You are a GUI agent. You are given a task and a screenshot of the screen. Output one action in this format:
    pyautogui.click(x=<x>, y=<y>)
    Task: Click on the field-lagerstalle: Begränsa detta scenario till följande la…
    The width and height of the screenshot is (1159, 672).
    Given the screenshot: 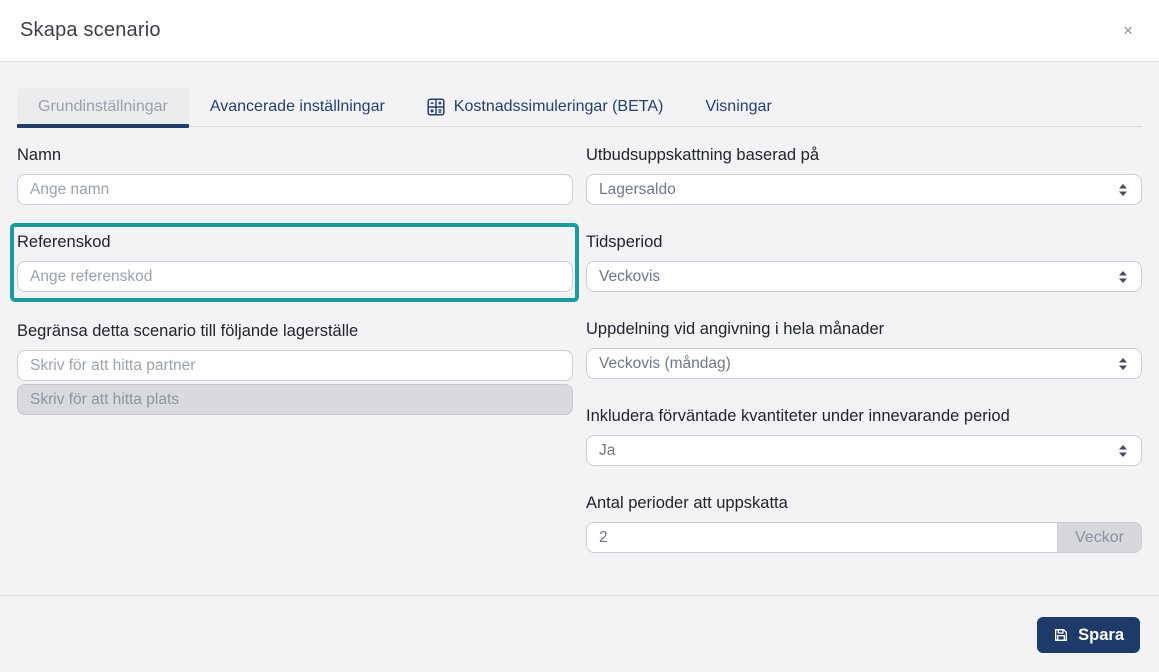 What is the action you would take?
    pyautogui.click(x=295, y=367)
    